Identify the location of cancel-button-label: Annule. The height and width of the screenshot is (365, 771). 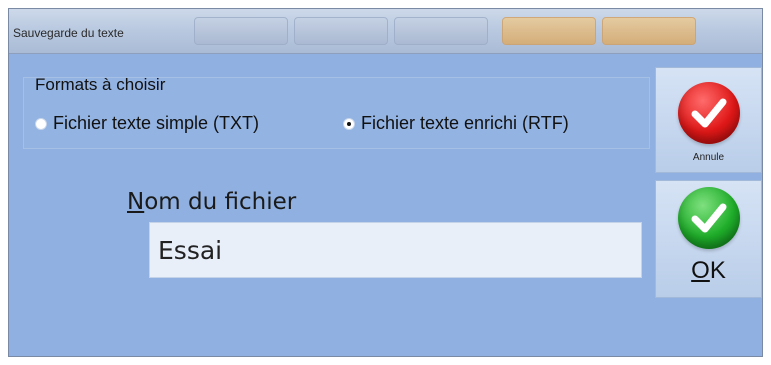
(708, 157).